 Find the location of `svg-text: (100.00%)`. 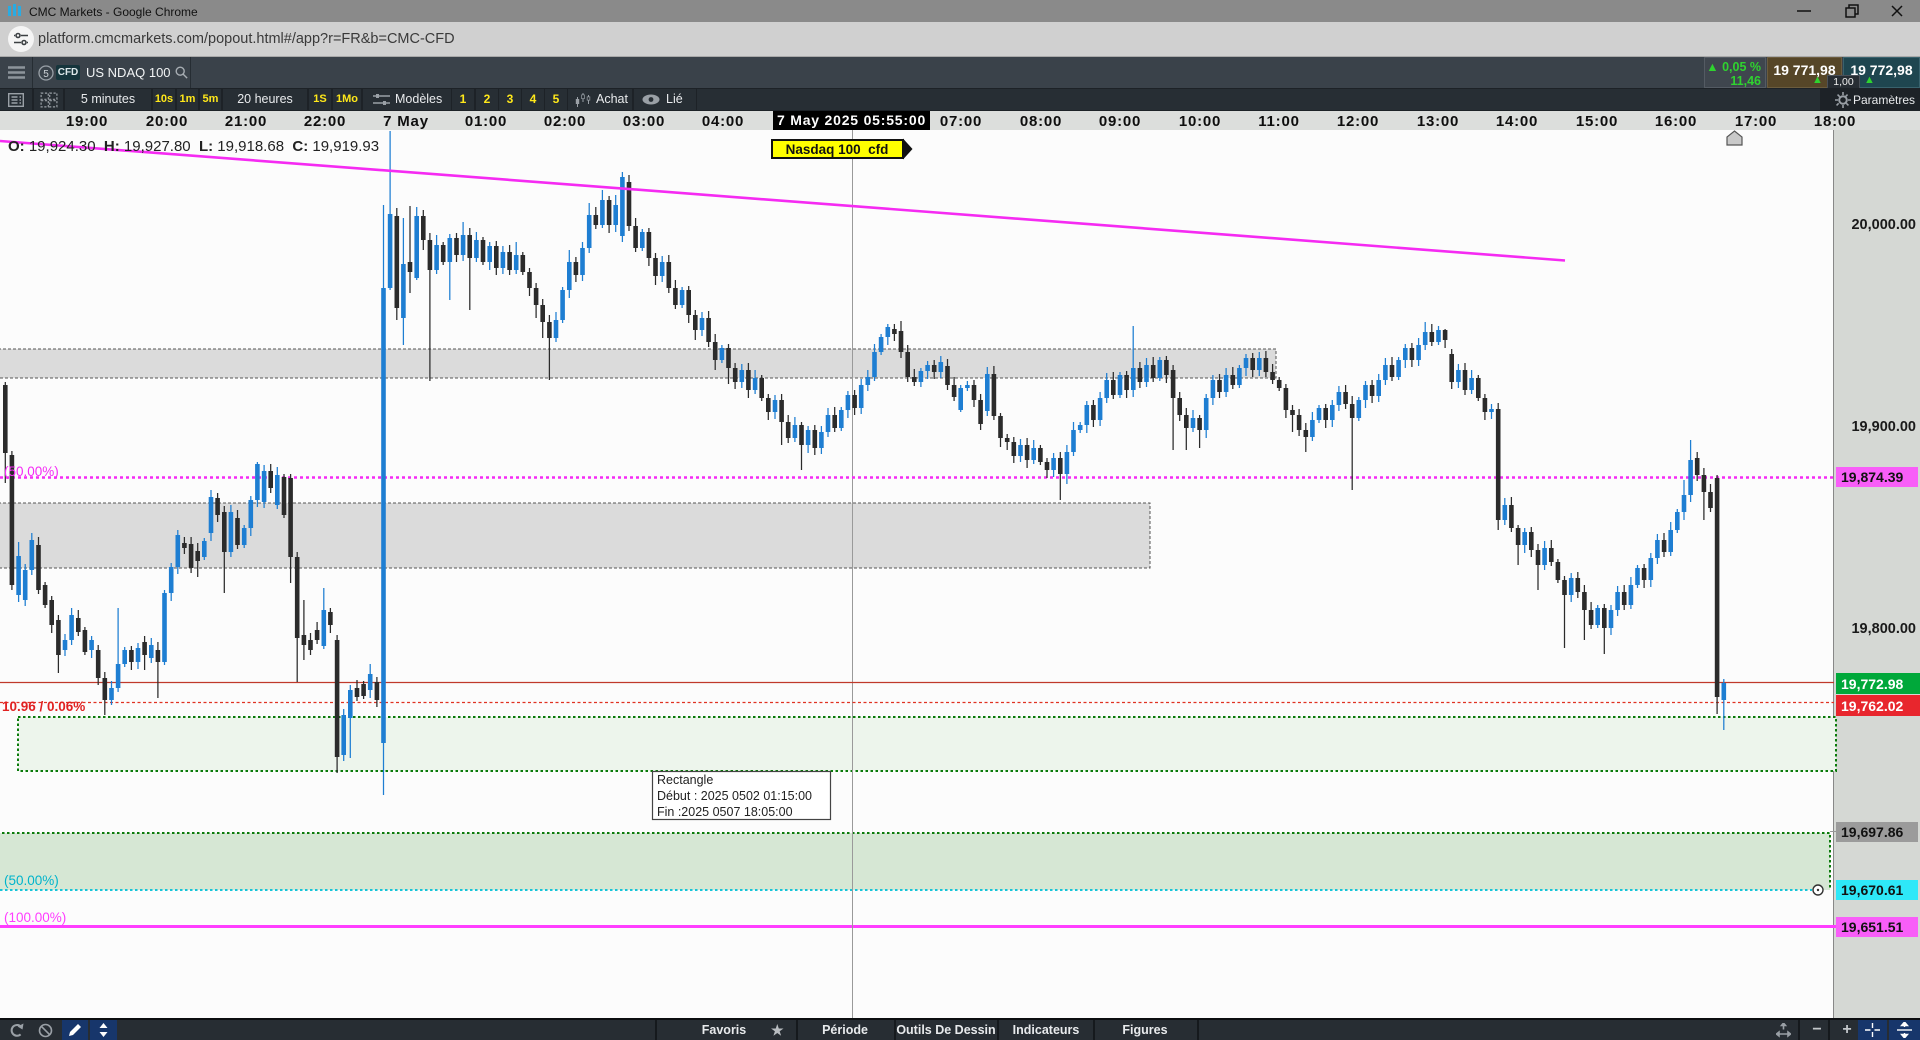

svg-text: (100.00%) is located at coordinates (35, 917).